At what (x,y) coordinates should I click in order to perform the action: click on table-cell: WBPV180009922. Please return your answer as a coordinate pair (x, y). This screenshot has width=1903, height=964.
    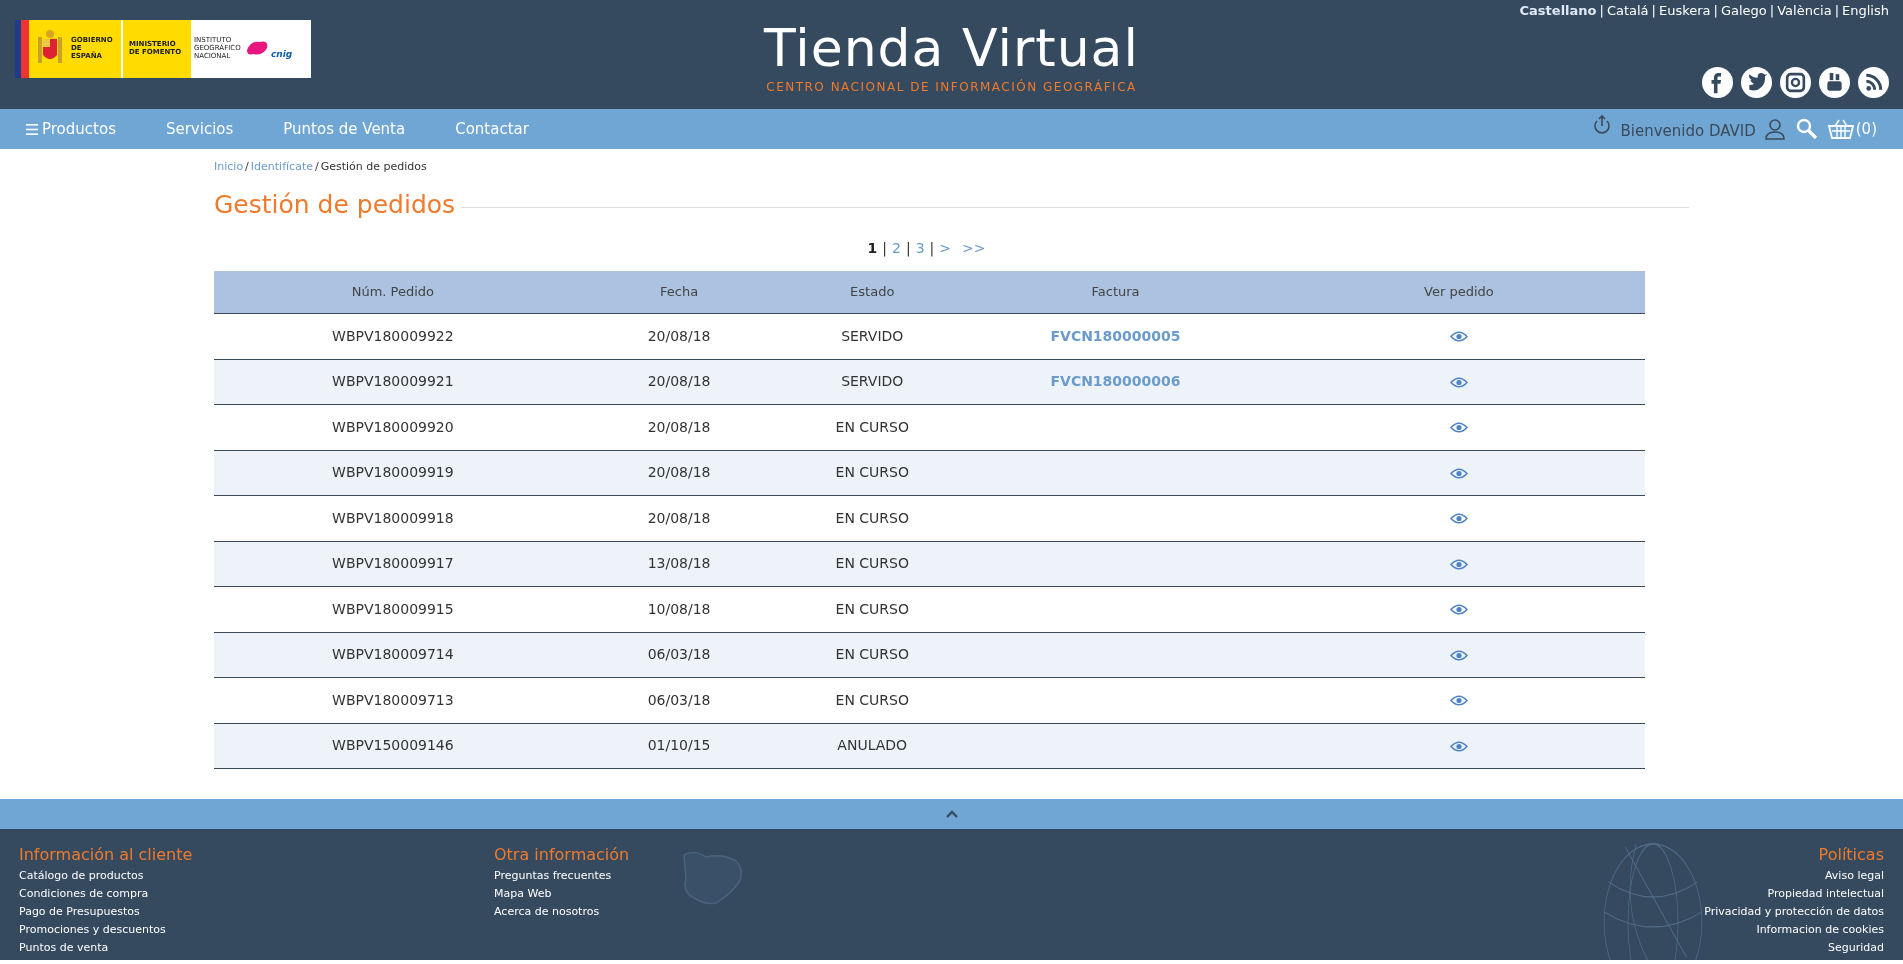
    Looking at the image, I should click on (393, 335).